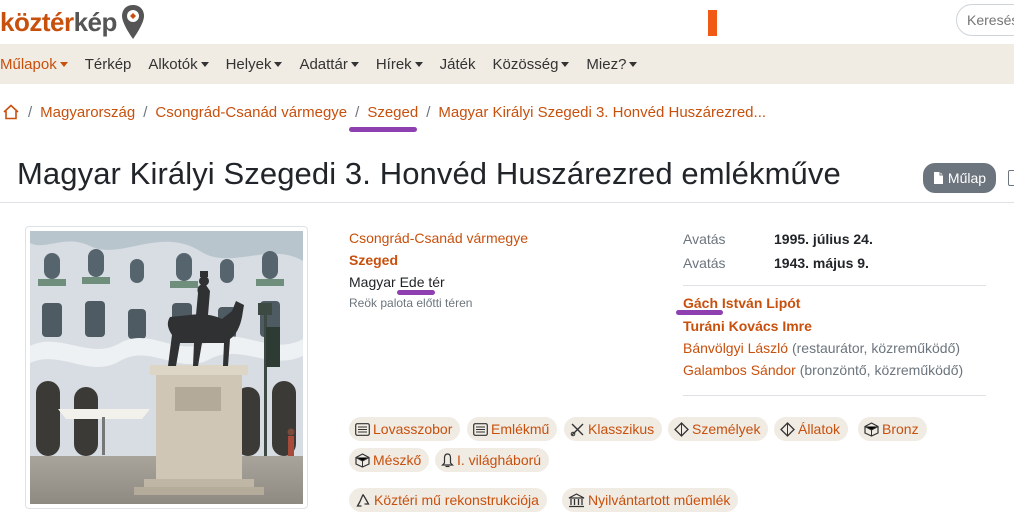 The width and height of the screenshot is (1014, 529). I want to click on location-city: Szeged, so click(373, 260).